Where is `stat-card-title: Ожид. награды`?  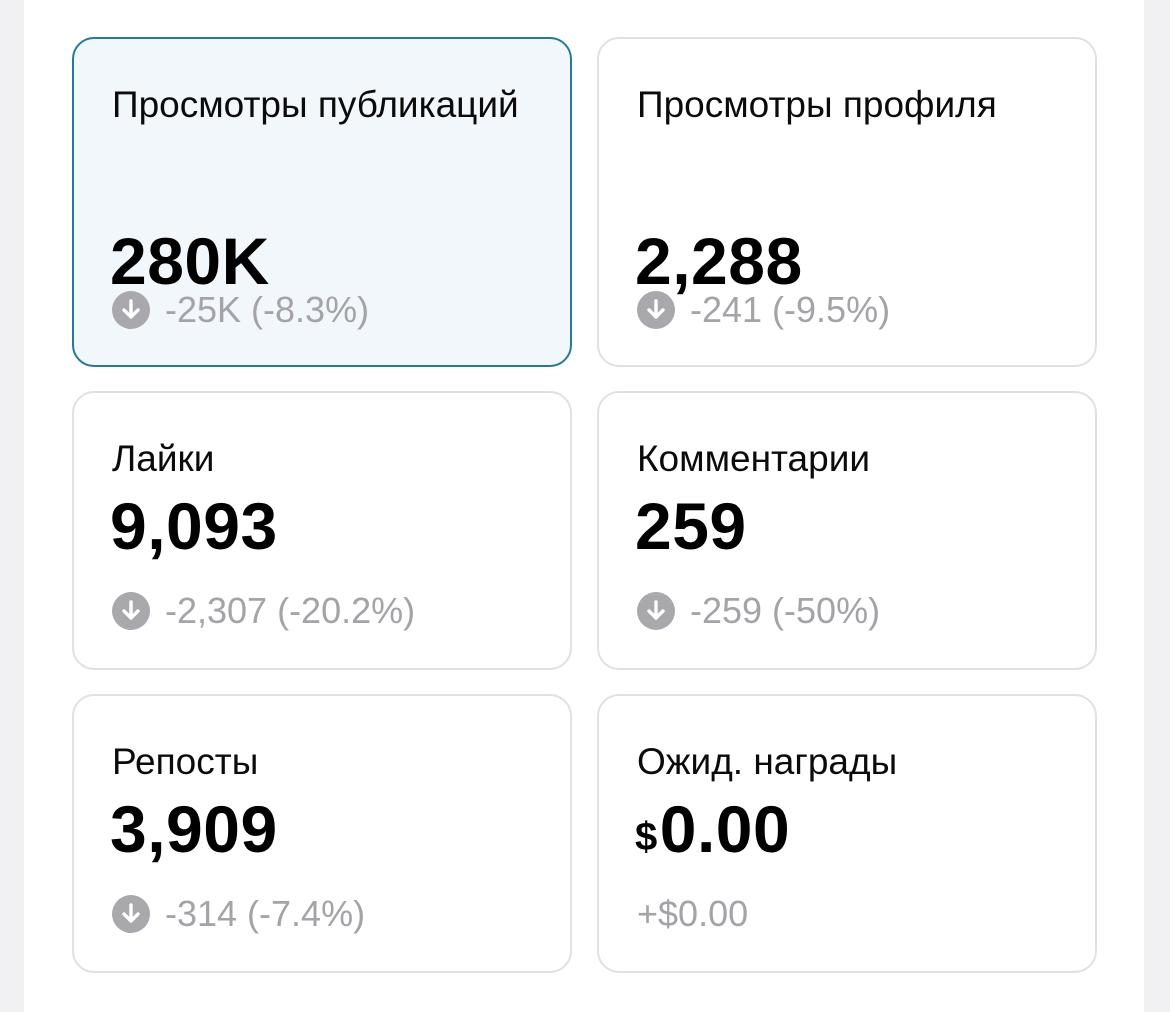 stat-card-title: Ожид. награды is located at coordinates (767, 761).